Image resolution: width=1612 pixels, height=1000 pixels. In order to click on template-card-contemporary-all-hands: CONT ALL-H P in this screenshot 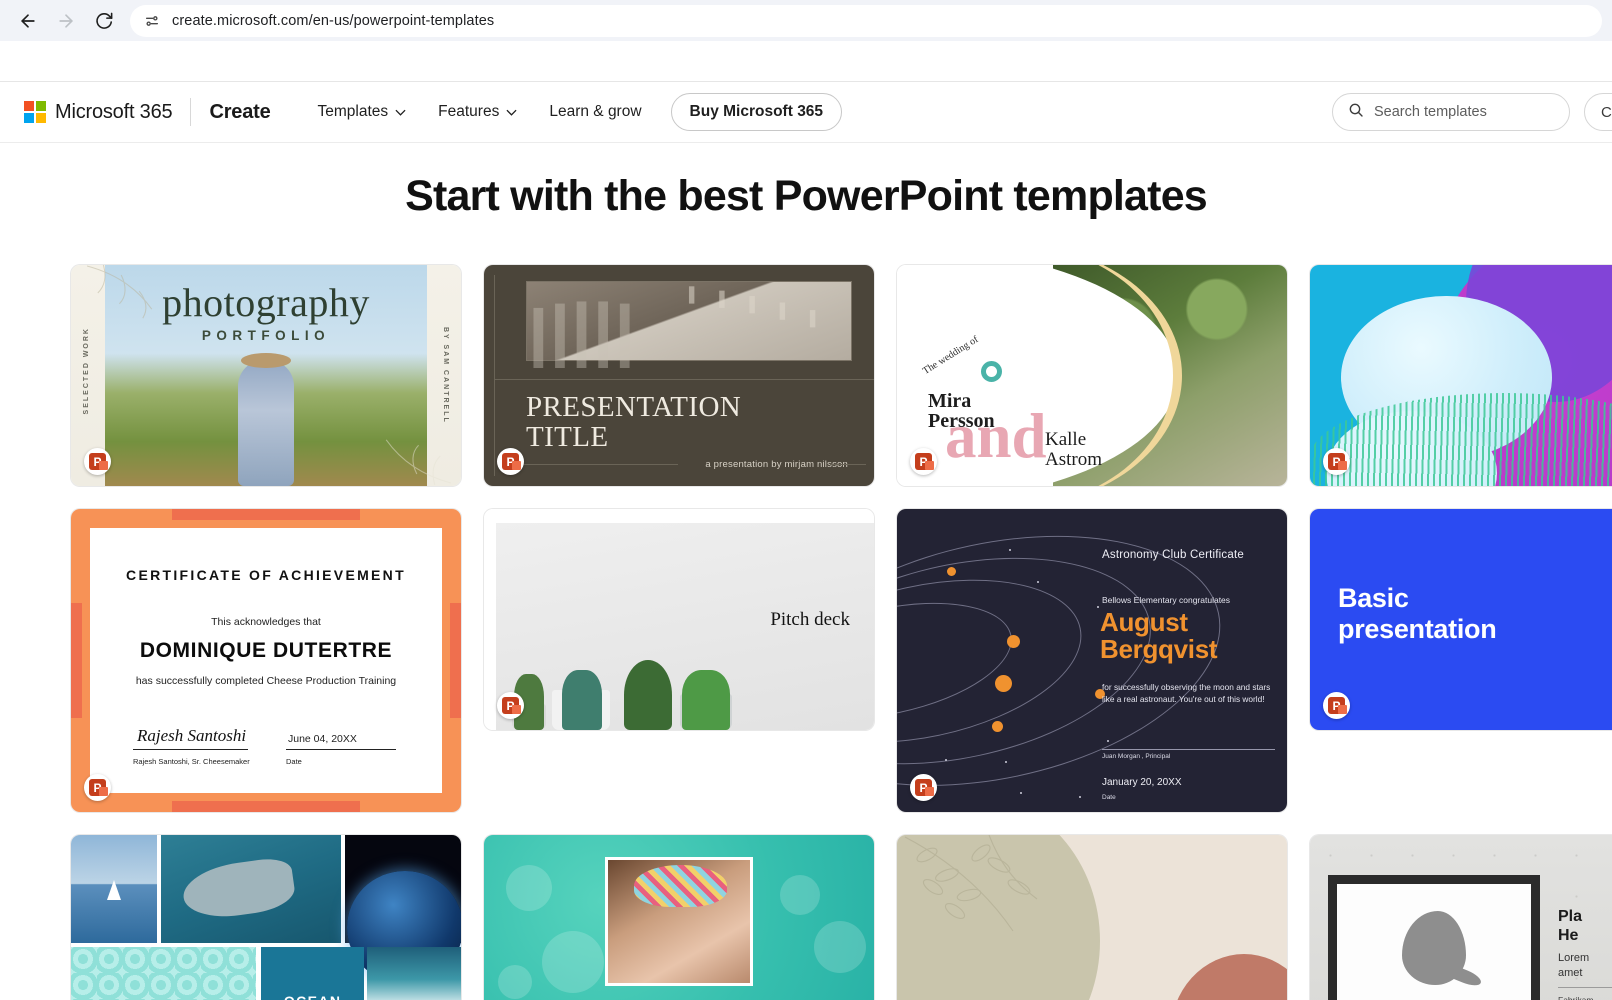, I will do `click(1461, 375)`.